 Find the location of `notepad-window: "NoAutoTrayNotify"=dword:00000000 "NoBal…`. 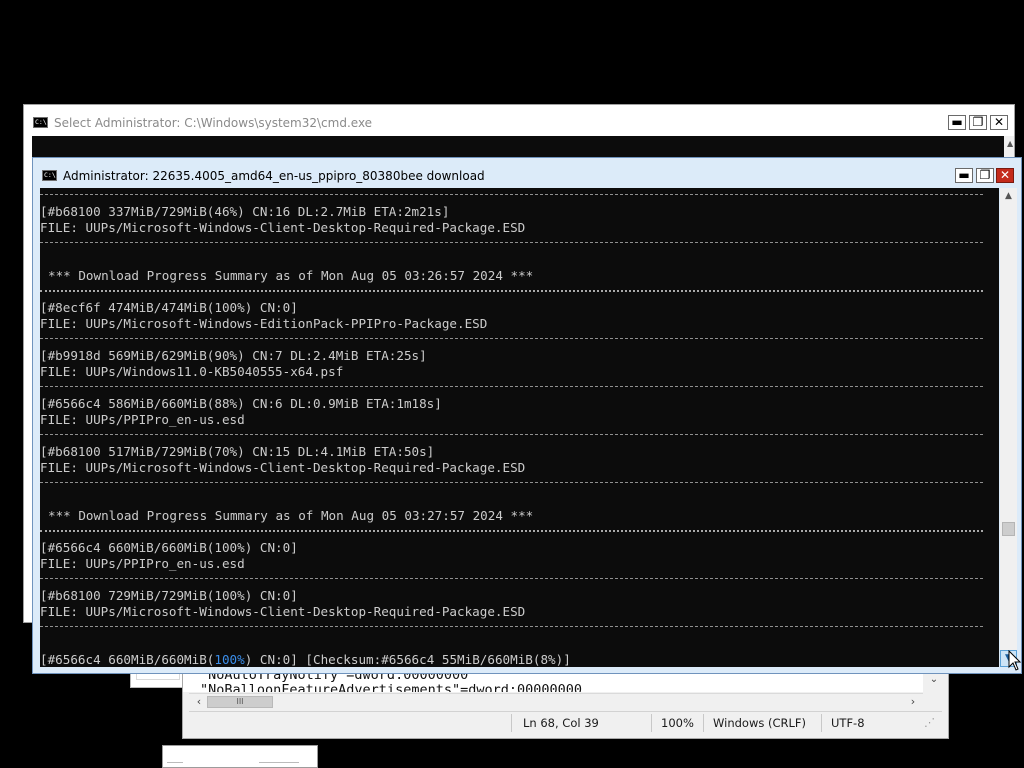

notepad-window: "NoAutoTrayNotify"=dword:00000000 "NoBal… is located at coordinates (565, 702).